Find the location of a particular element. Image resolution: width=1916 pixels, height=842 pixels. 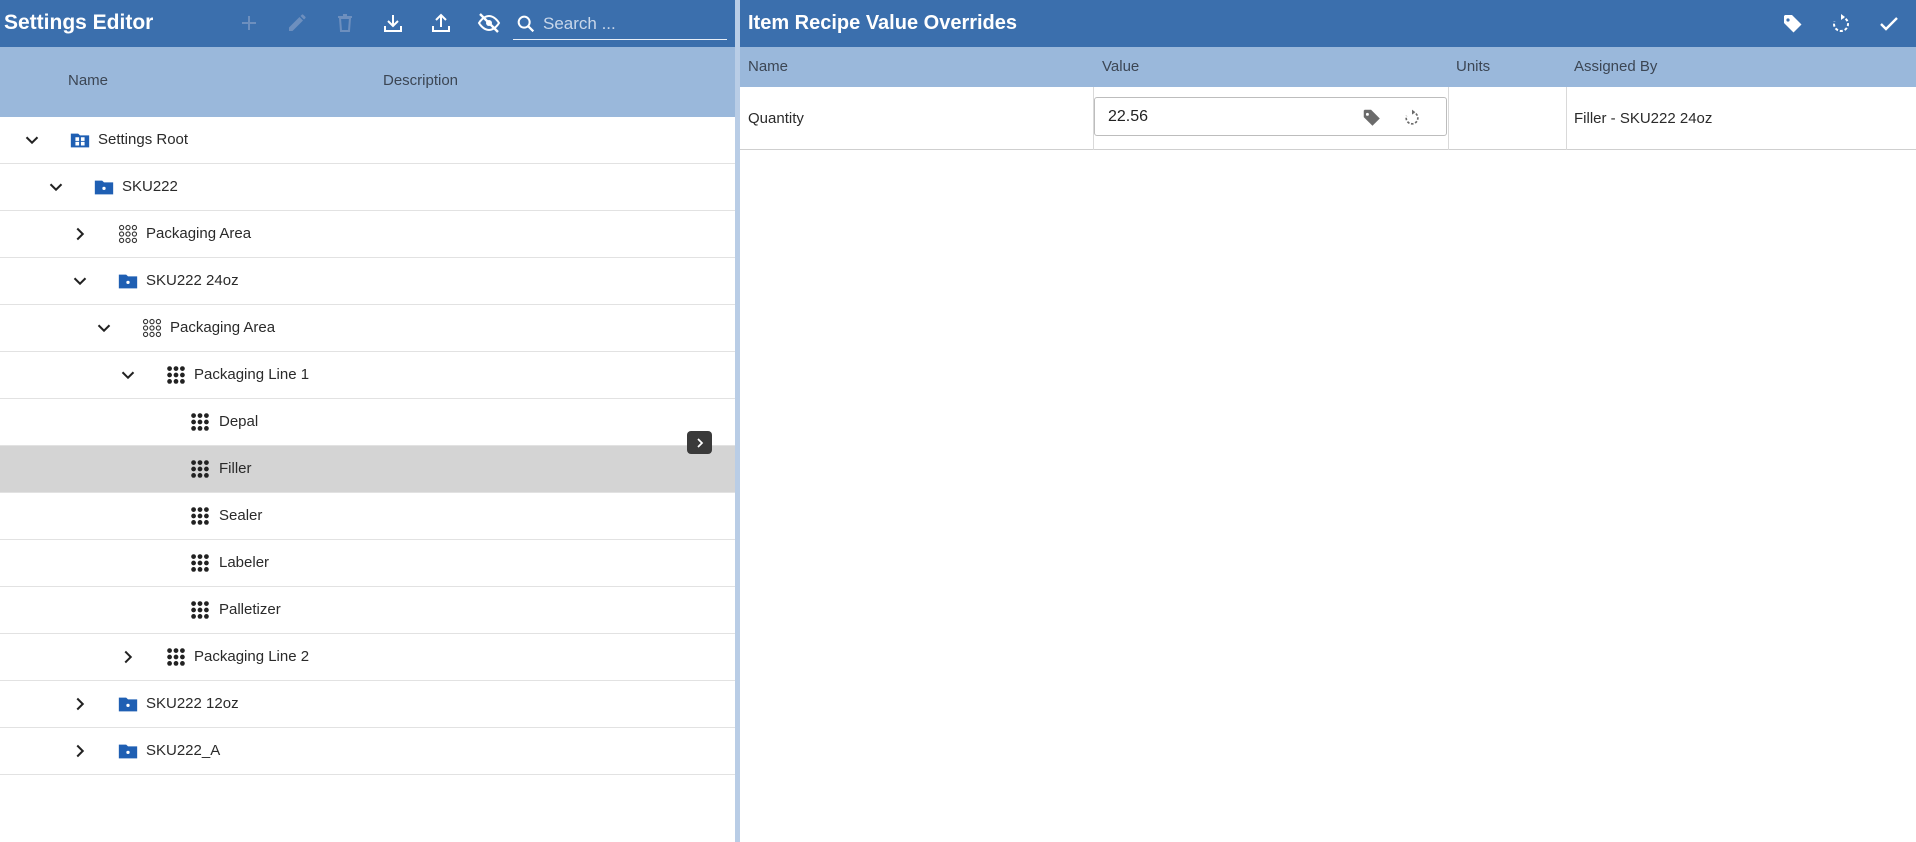

tree-column-header: Name Description is located at coordinates (367, 82).